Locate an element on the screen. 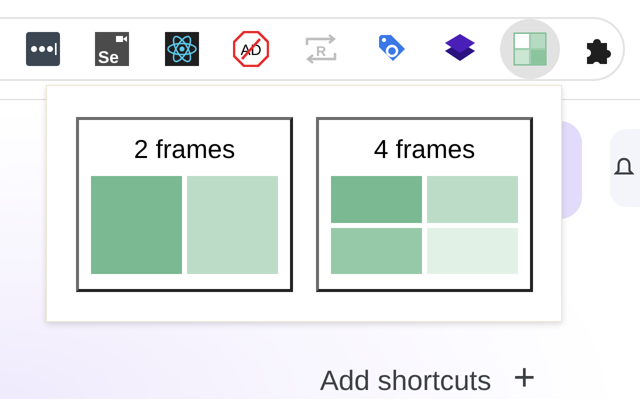  layout-option-card: 4 frames is located at coordinates (424, 204).